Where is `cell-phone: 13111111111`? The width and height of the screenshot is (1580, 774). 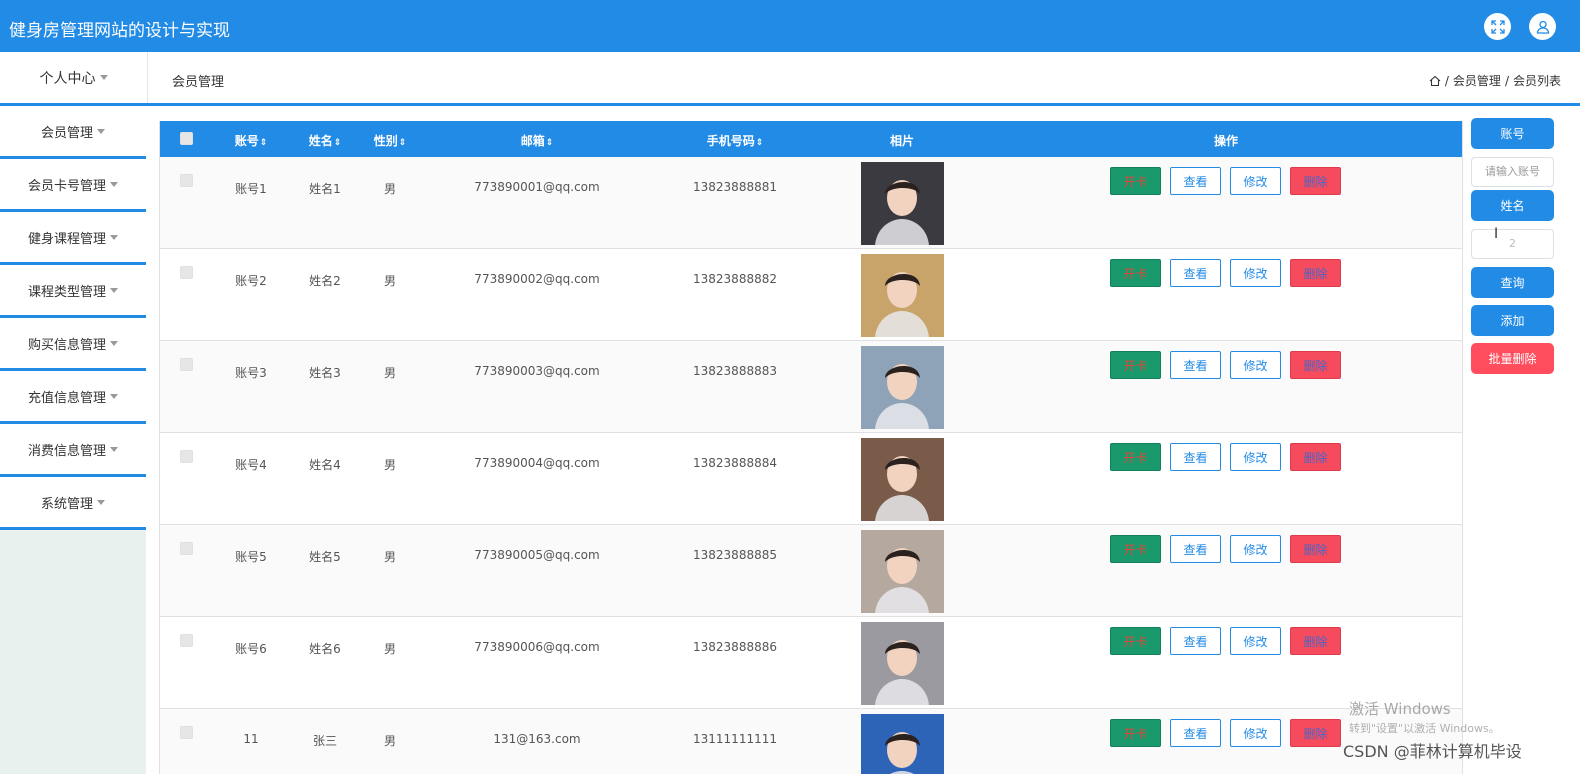 cell-phone: 13111111111 is located at coordinates (735, 739).